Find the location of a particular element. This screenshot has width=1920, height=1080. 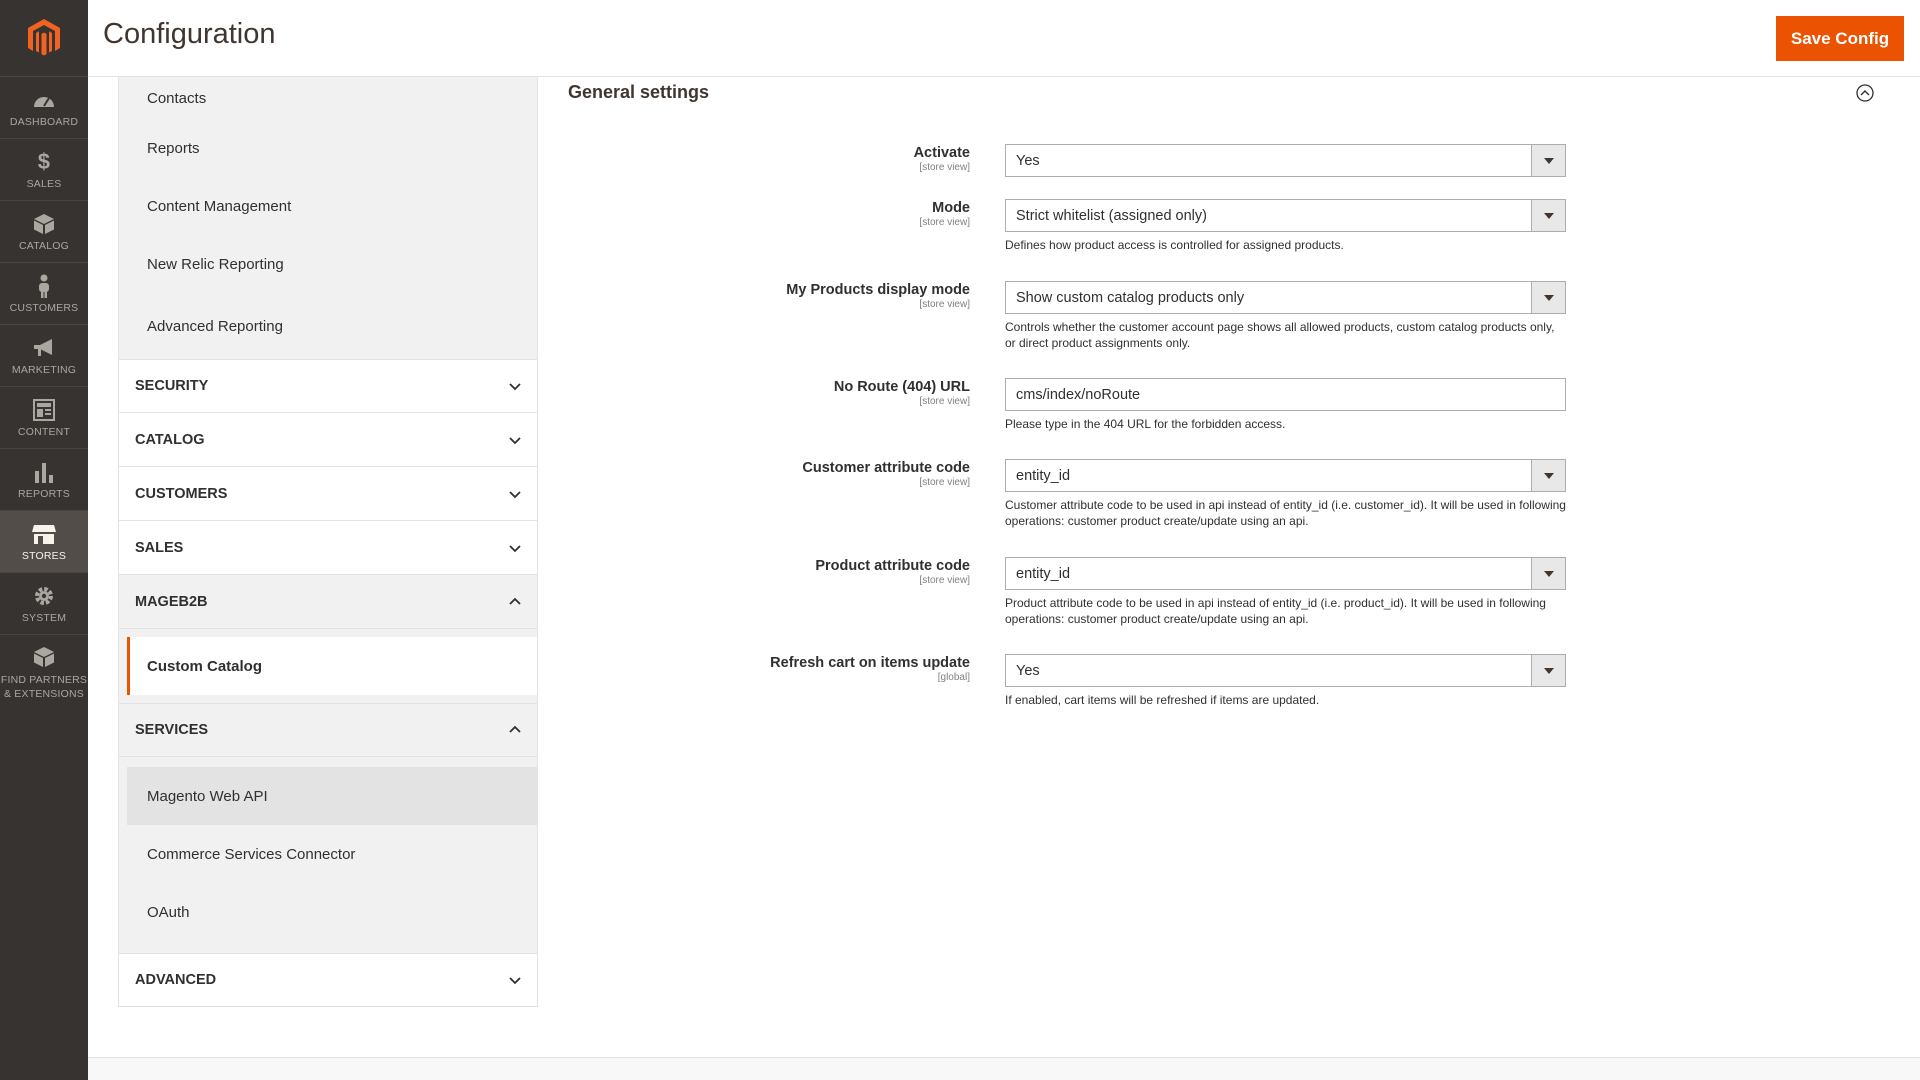

select-value: Strict whitelist (assigned only) is located at coordinates (1111, 215).